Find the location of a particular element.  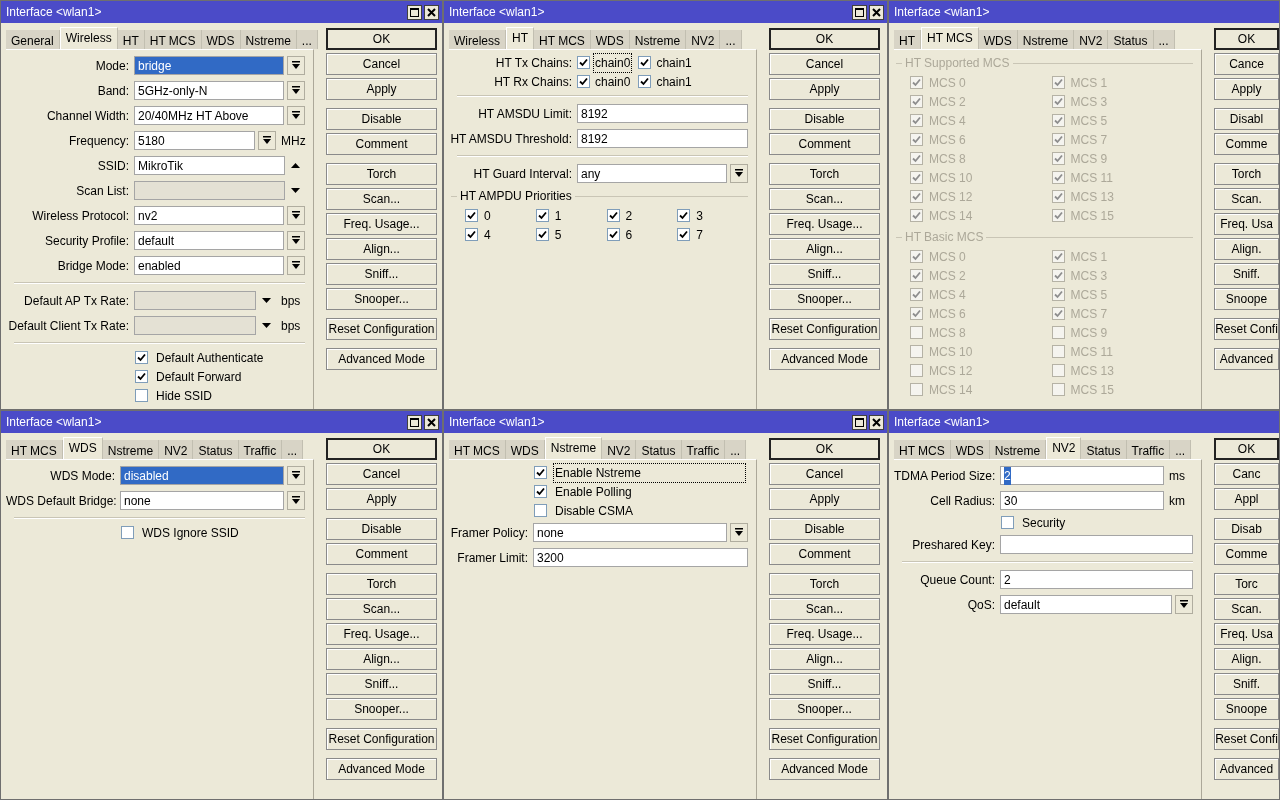

input-field: 5GHz-only-N is located at coordinates (209, 90).